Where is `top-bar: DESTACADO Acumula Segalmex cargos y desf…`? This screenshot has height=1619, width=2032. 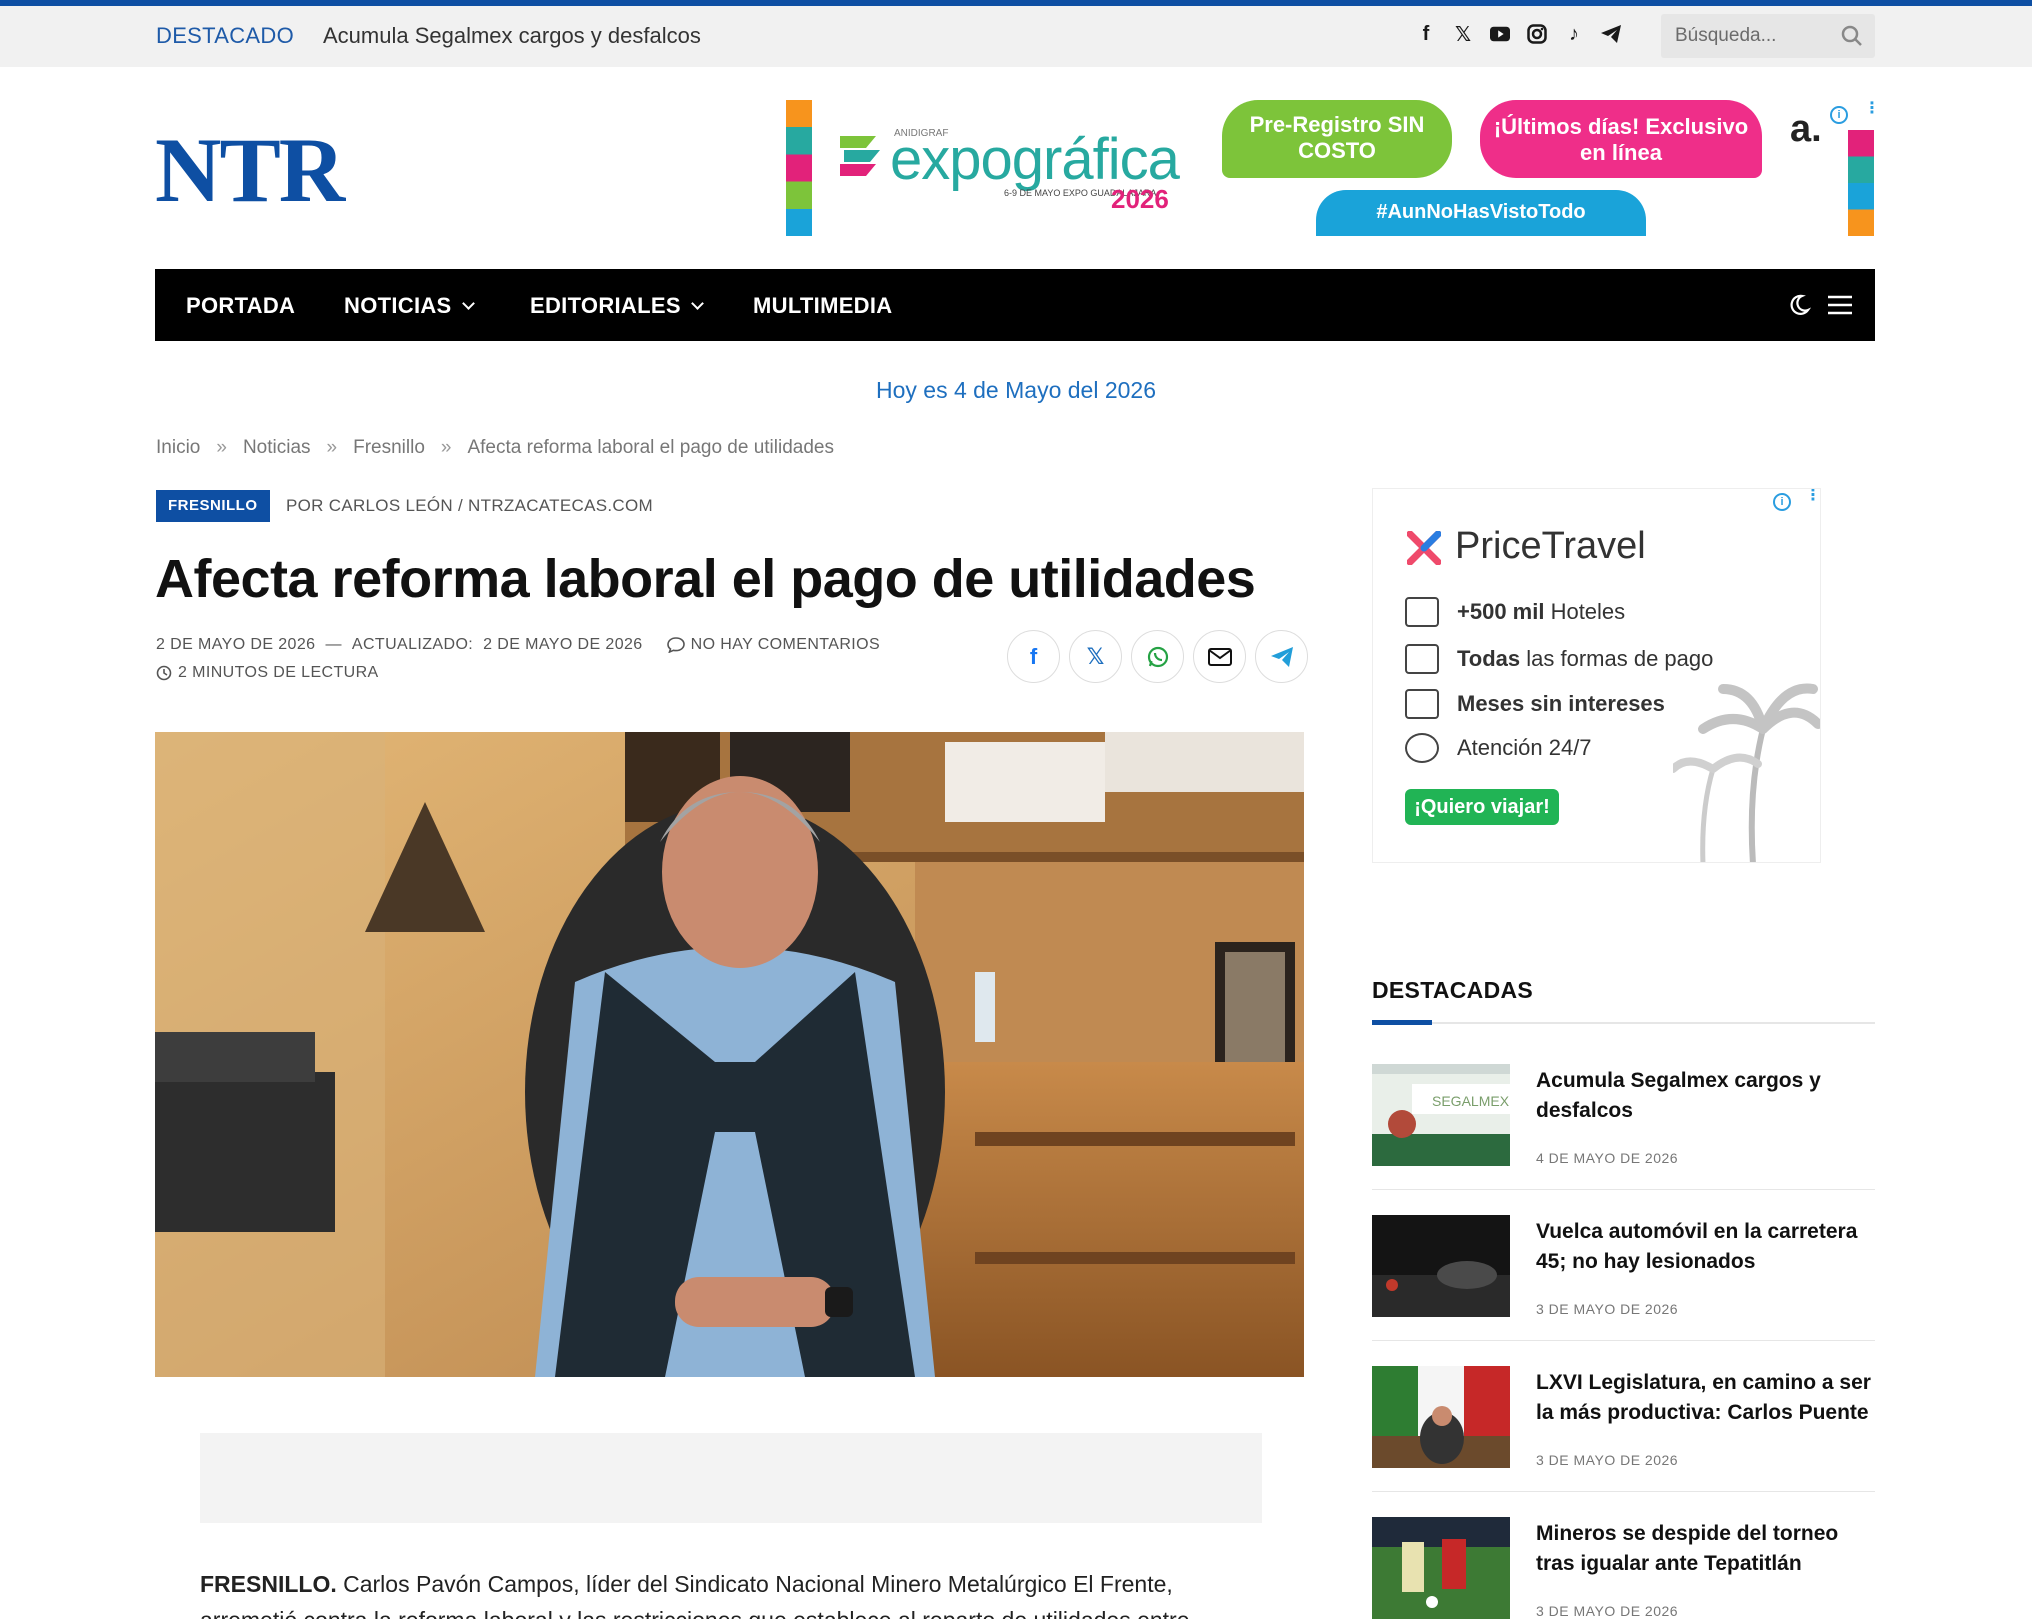
top-bar: DESTACADO Acumula Segalmex cargos y desf… is located at coordinates (1016, 36).